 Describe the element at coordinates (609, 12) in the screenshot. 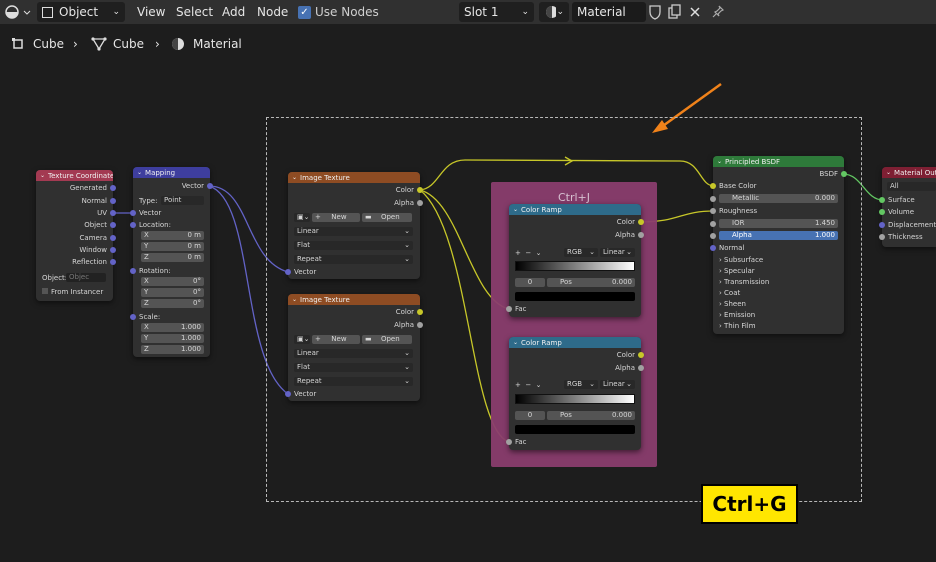

I see `material-name-field: Material` at that location.